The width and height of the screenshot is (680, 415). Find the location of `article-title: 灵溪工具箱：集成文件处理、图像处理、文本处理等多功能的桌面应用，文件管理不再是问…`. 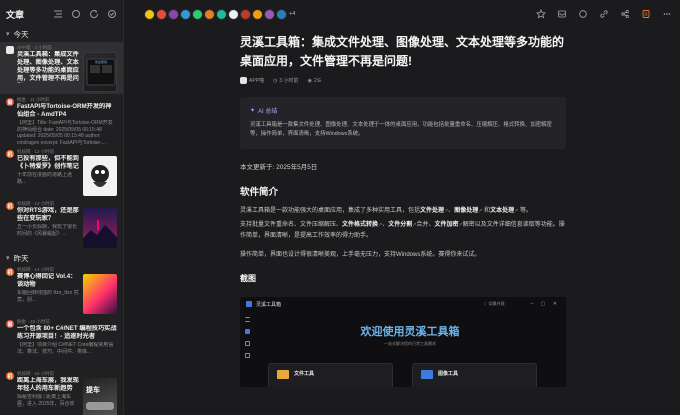

article-title: 灵溪工具箱：集成文件处理、图像处理、文本处理等多功能的桌面应用，文件管理不再是问… is located at coordinates (402, 51).